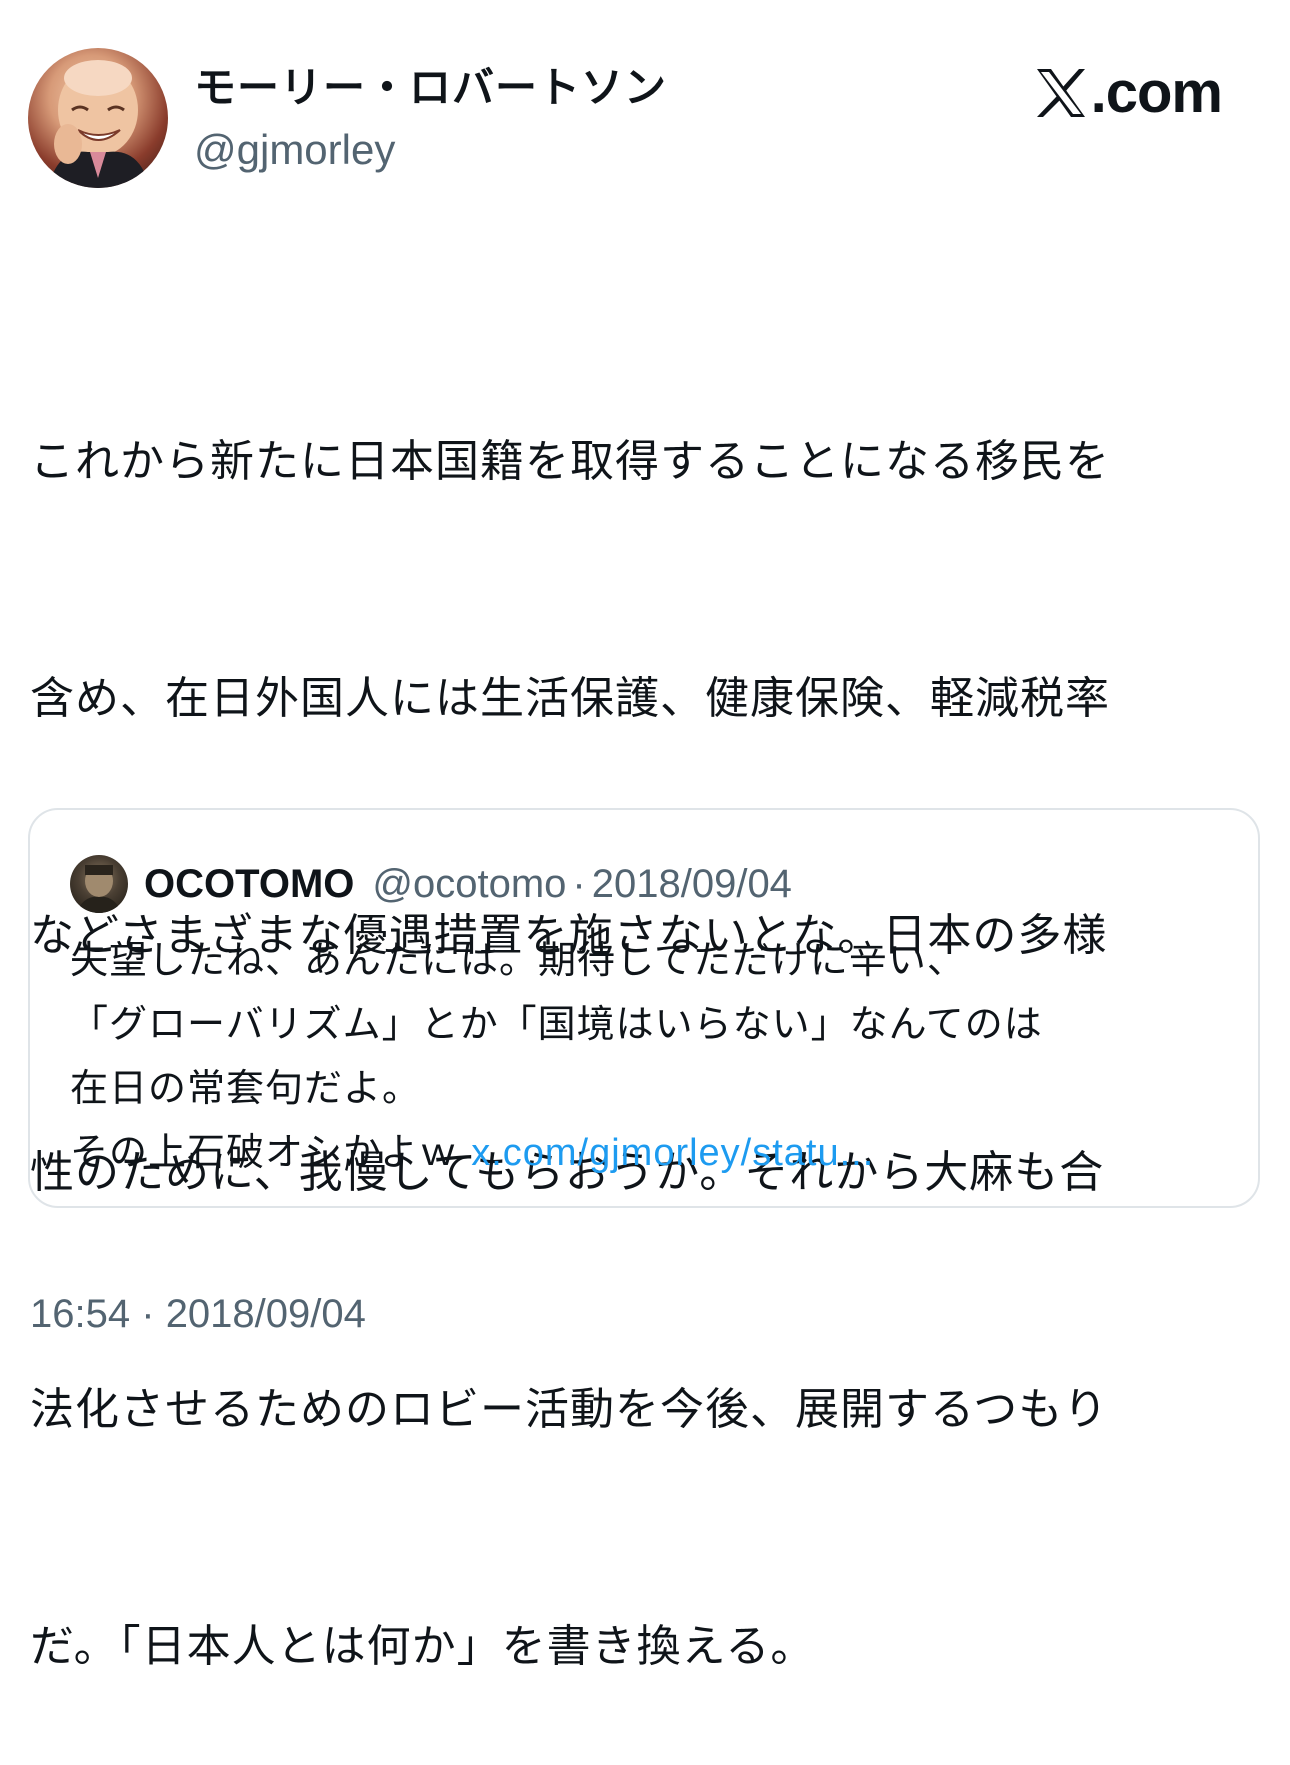  What do you see at coordinates (469, 884) in the screenshot?
I see `quoted-author-handle: @ocotomo` at bounding box center [469, 884].